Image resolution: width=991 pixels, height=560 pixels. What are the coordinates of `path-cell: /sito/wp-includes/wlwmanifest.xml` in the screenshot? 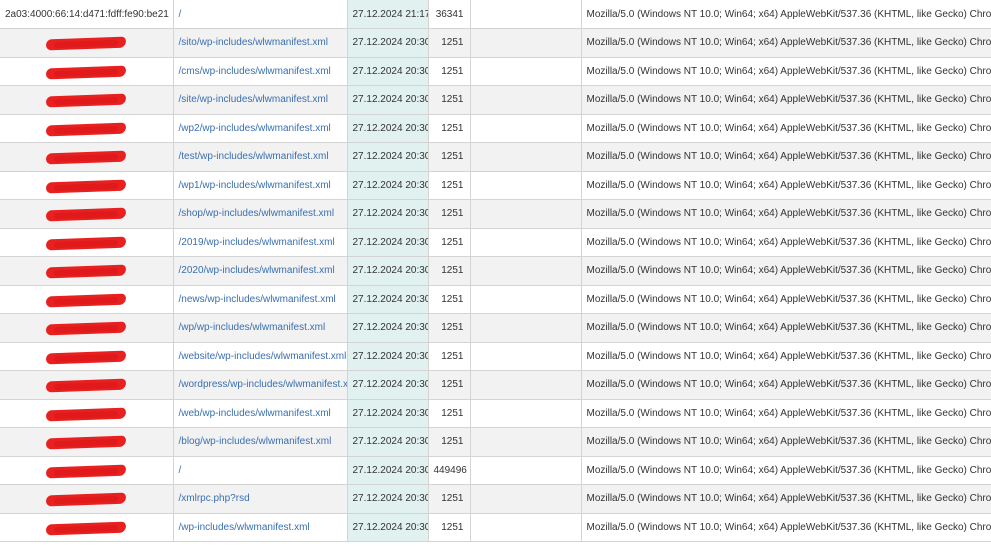 It's located at (260, 43).